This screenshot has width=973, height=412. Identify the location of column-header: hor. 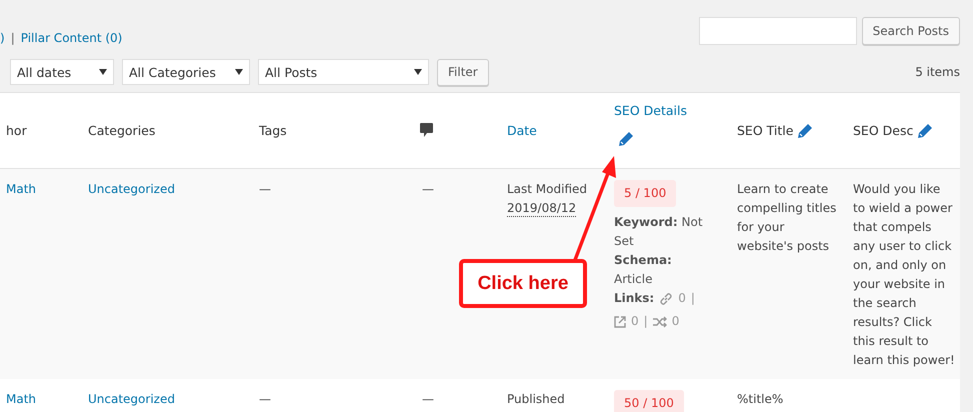
(16, 130).